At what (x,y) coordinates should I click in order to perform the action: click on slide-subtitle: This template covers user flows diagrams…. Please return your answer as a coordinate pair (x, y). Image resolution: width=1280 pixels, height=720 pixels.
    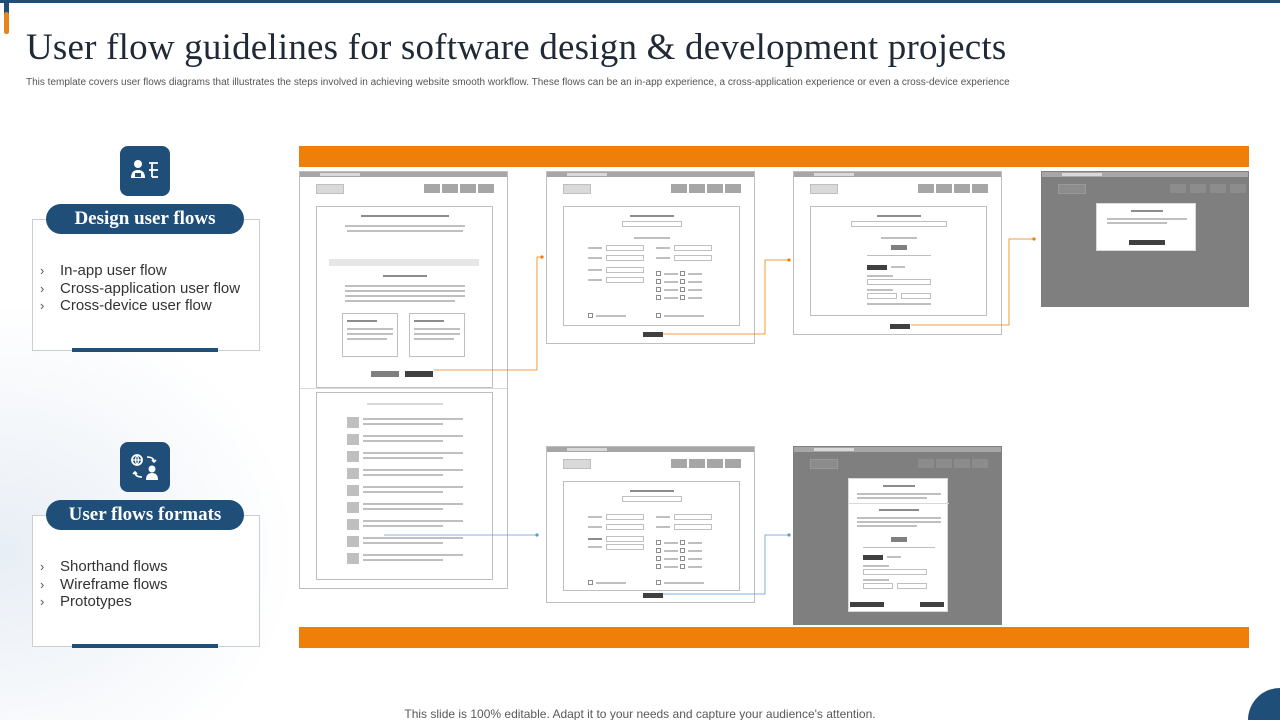
    Looking at the image, I should click on (518, 82).